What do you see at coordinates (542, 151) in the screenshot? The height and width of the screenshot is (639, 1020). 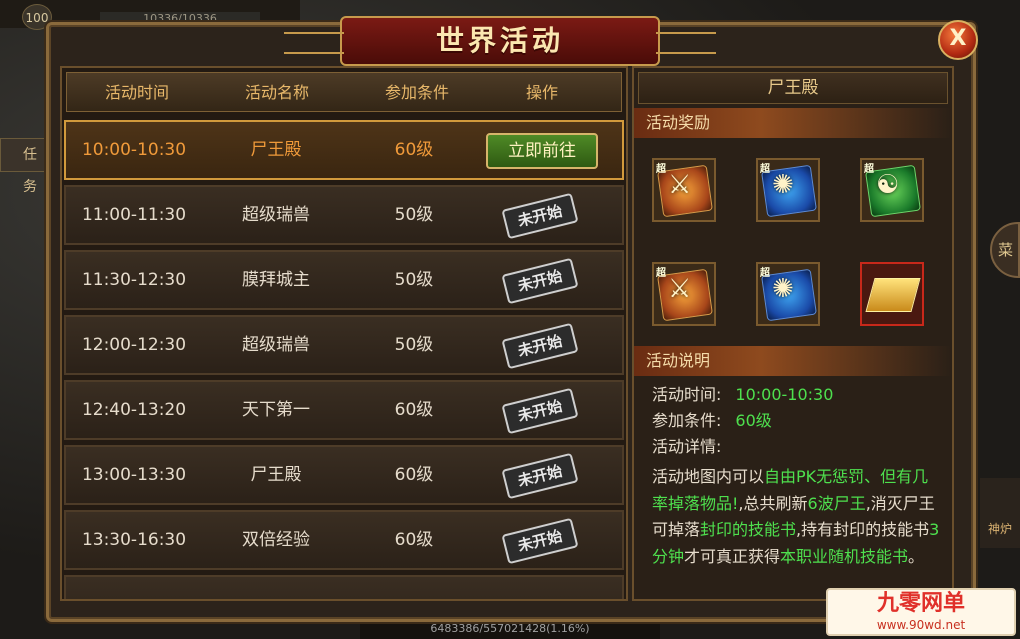 I see `go-now-button: 立即前往` at bounding box center [542, 151].